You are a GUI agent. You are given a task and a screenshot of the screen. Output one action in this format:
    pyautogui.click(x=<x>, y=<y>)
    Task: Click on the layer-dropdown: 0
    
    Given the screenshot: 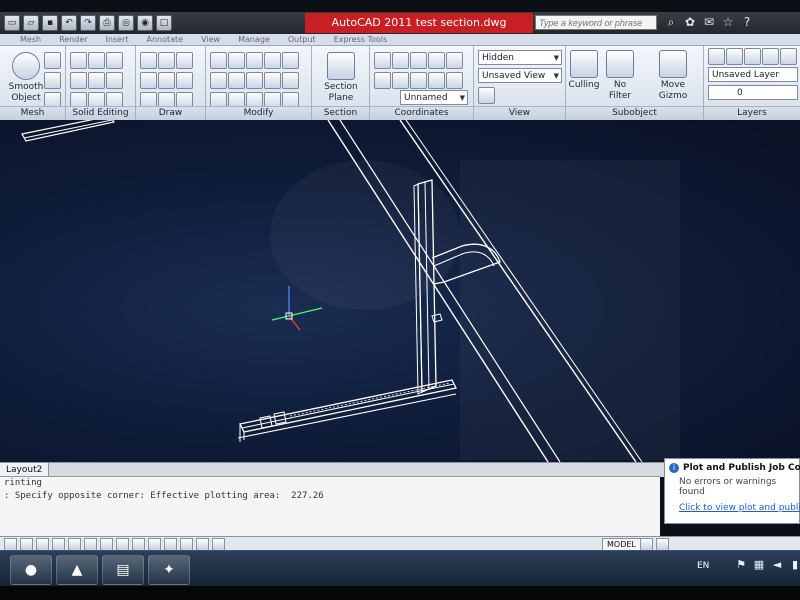 What is the action you would take?
    pyautogui.click(x=753, y=92)
    